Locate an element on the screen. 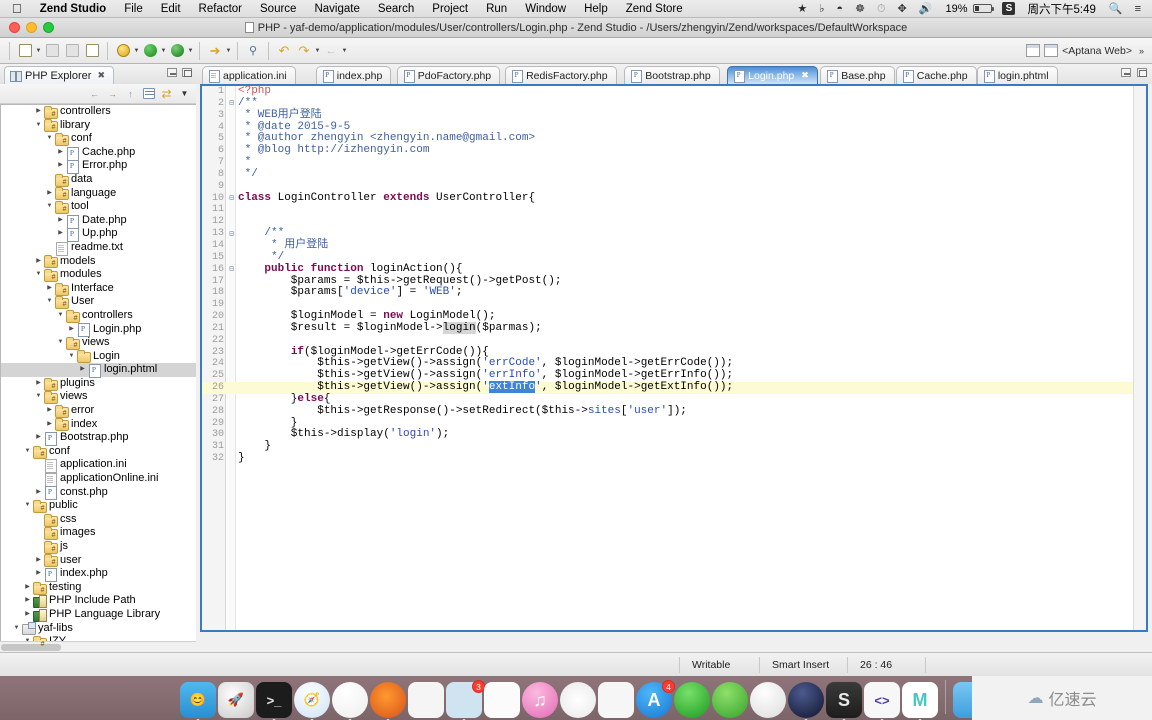  new-wizard-button is located at coordinates (25, 51).